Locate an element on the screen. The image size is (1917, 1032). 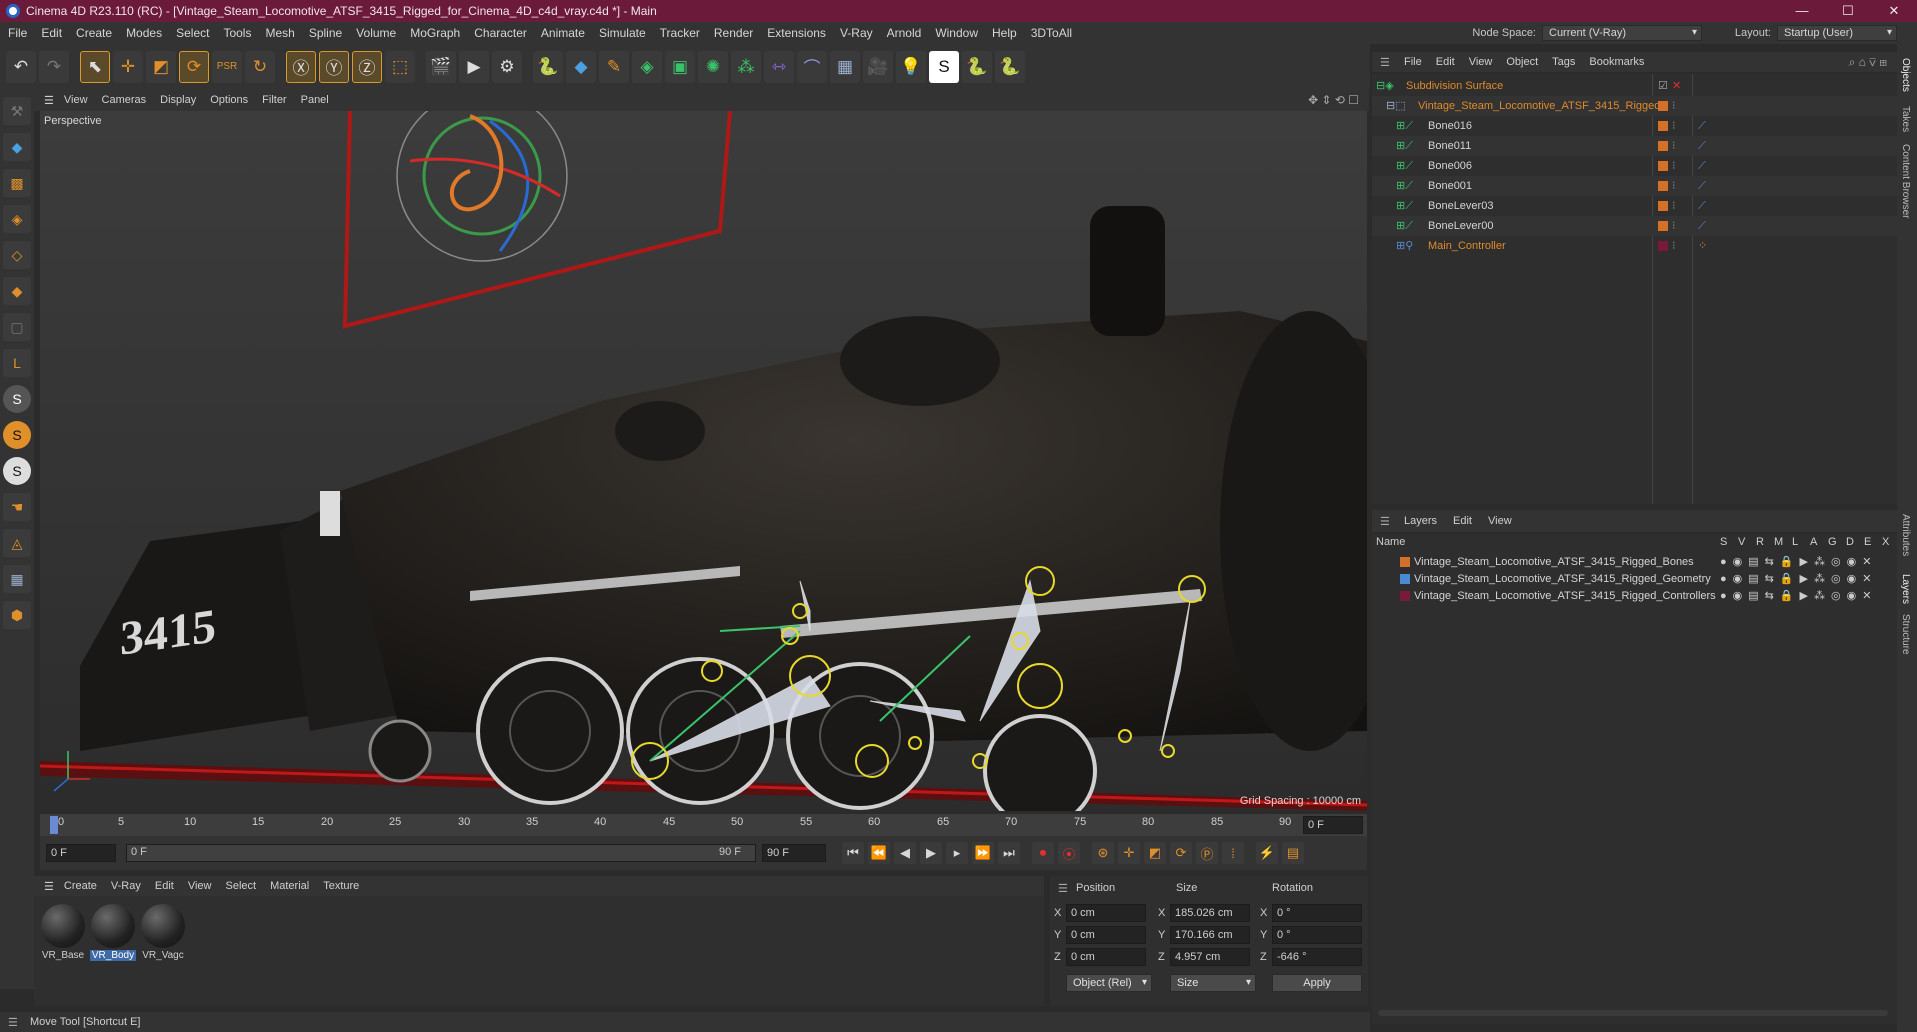
menu-tools: Tools is located at coordinates (237, 33).